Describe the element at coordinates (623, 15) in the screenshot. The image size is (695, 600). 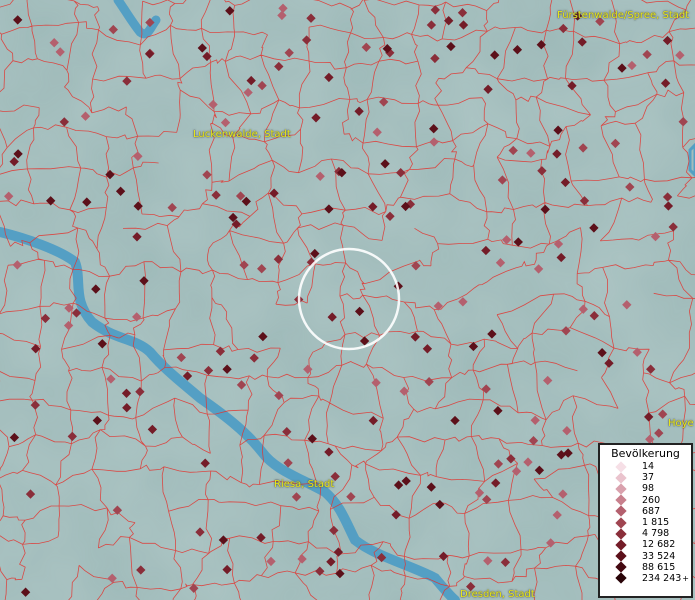
I see `place-label: Fürstenwalde/Spree, Stadt` at that location.